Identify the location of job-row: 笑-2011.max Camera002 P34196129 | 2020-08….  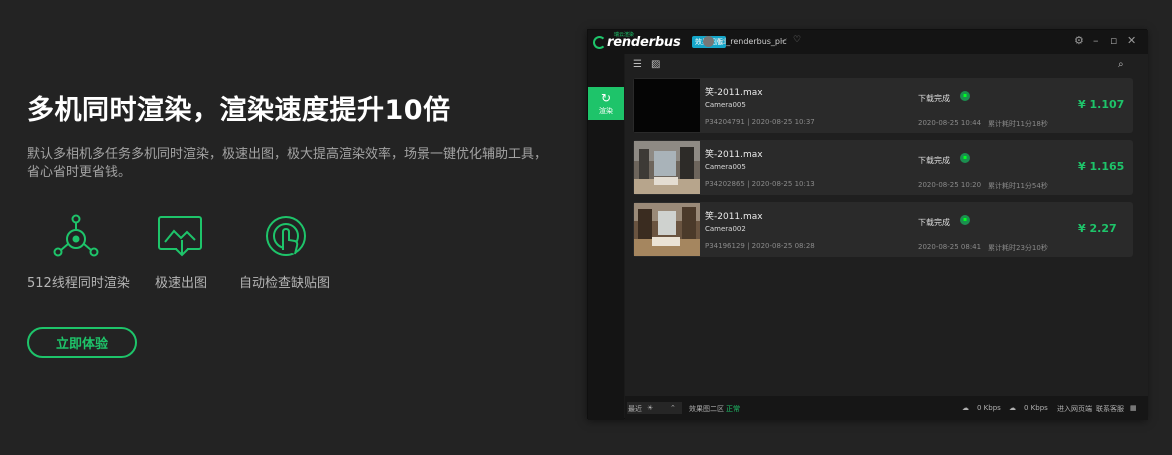
(883, 229).